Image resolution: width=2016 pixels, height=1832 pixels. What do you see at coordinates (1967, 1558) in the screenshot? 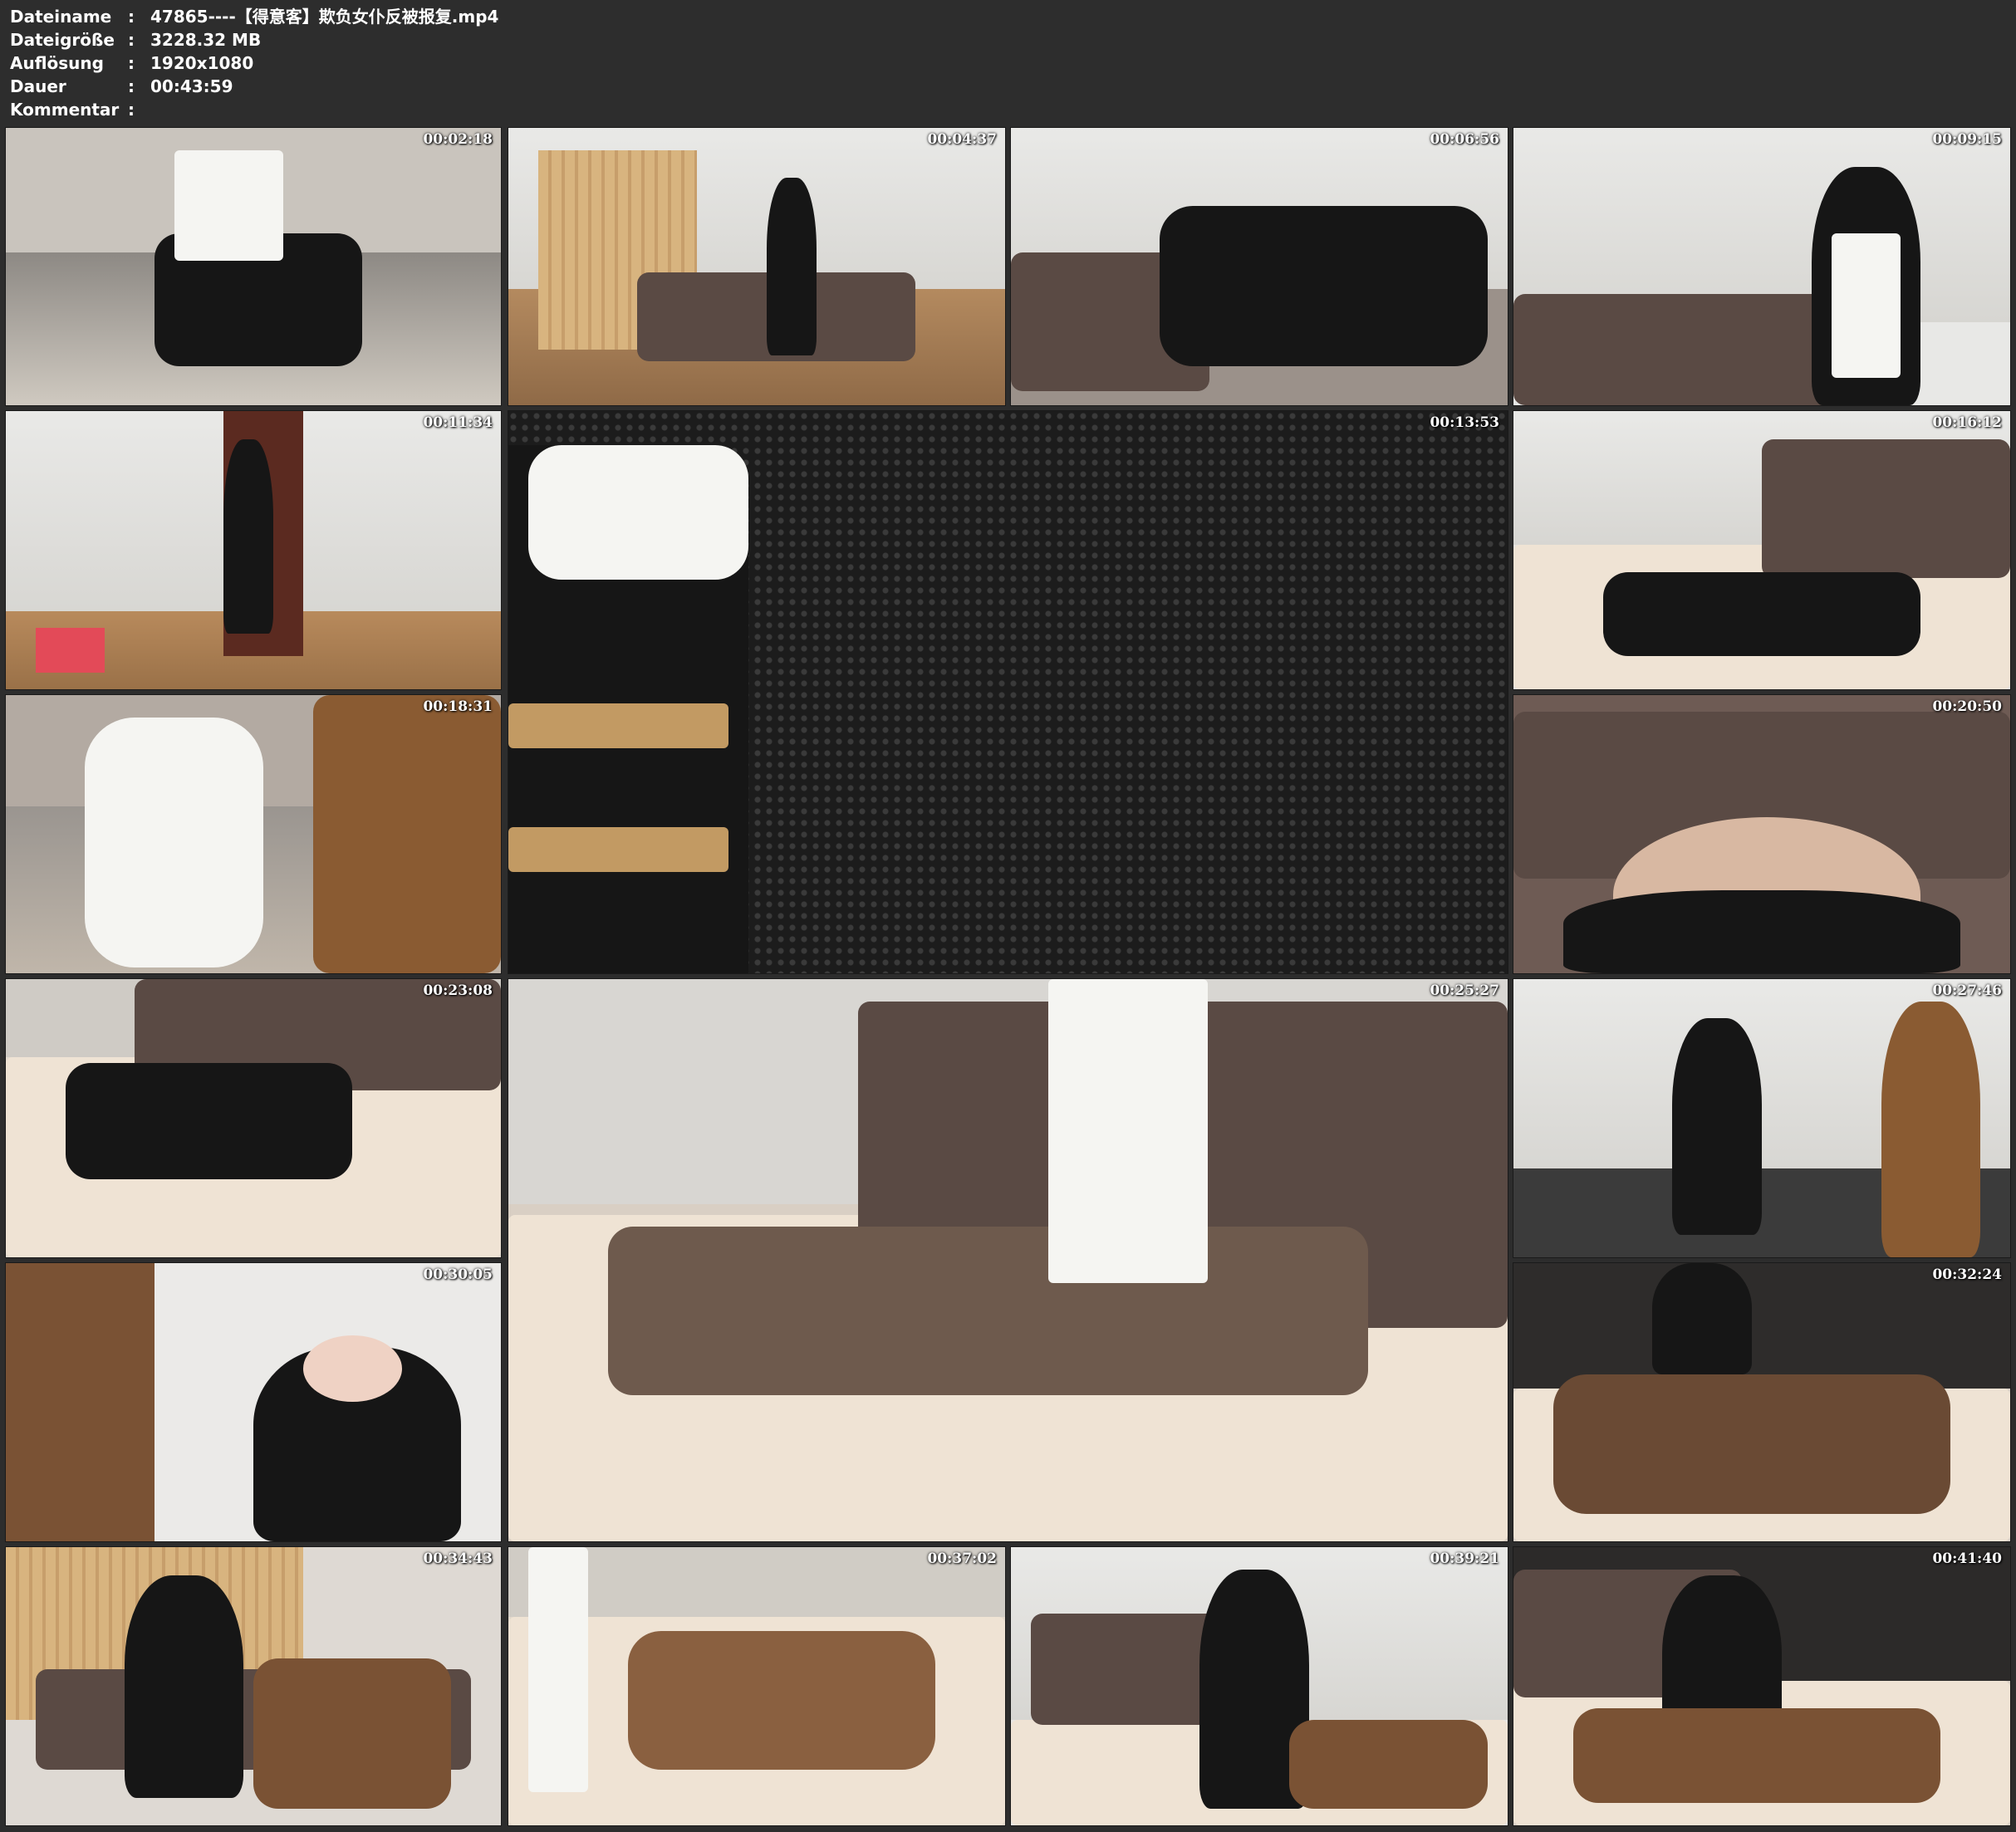
I see `thumbnail-timestamp: 00:41:40` at bounding box center [1967, 1558].